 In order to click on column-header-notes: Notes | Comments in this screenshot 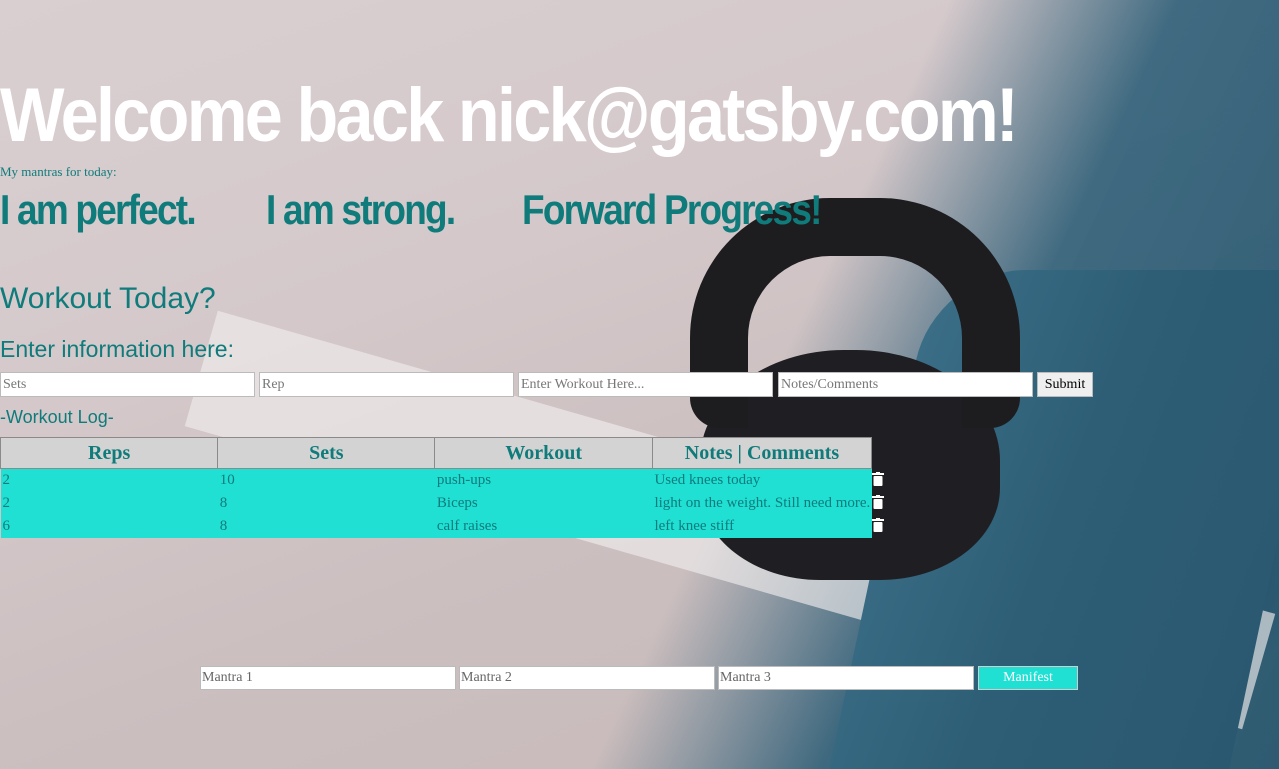, I will do `click(762, 453)`.